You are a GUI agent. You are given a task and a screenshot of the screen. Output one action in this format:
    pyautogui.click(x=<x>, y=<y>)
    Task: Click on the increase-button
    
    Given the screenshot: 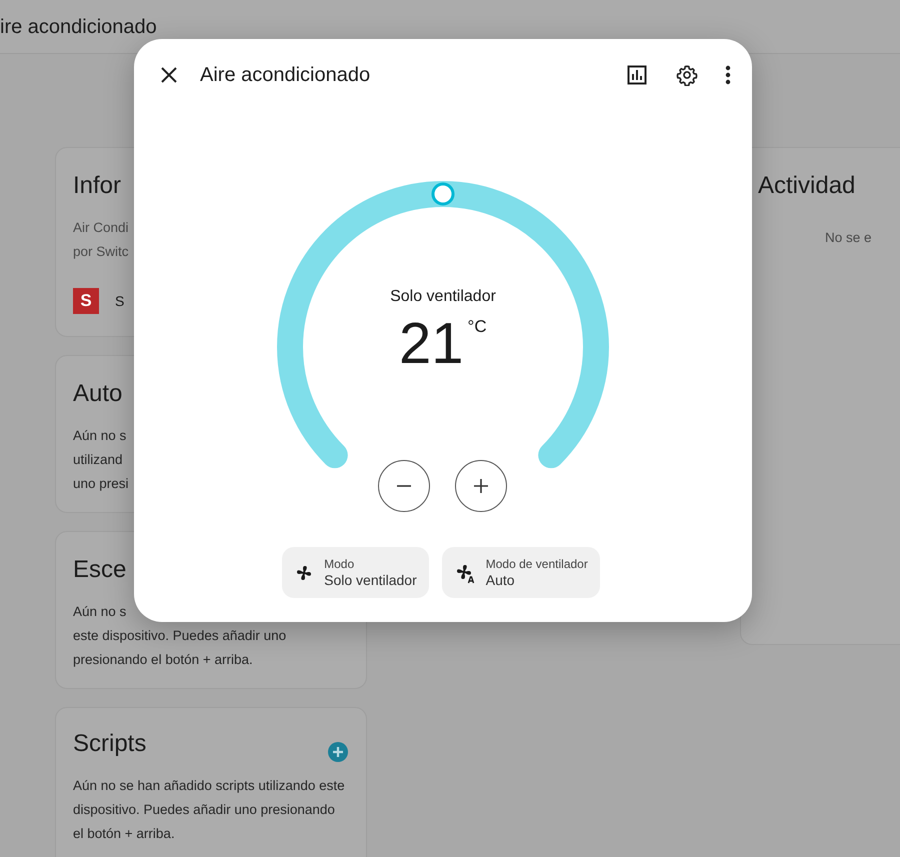 What is the action you would take?
    pyautogui.click(x=481, y=486)
    